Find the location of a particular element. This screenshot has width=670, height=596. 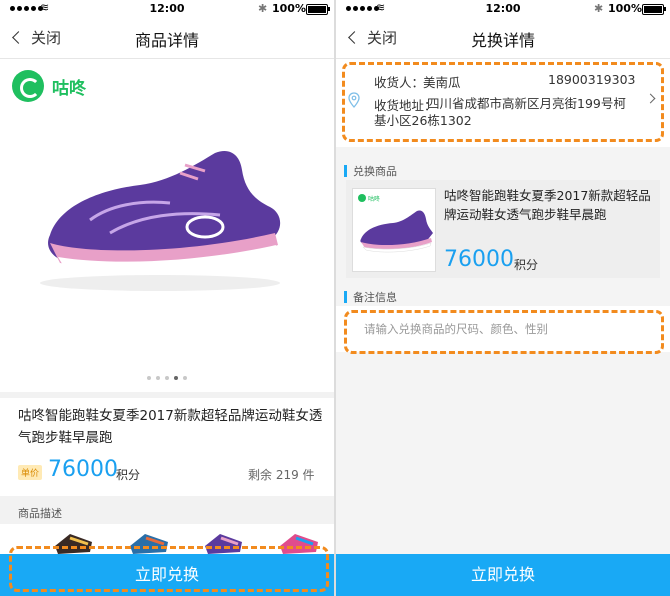

nav-bar: 关闭 商品详情 is located at coordinates (167, 38).